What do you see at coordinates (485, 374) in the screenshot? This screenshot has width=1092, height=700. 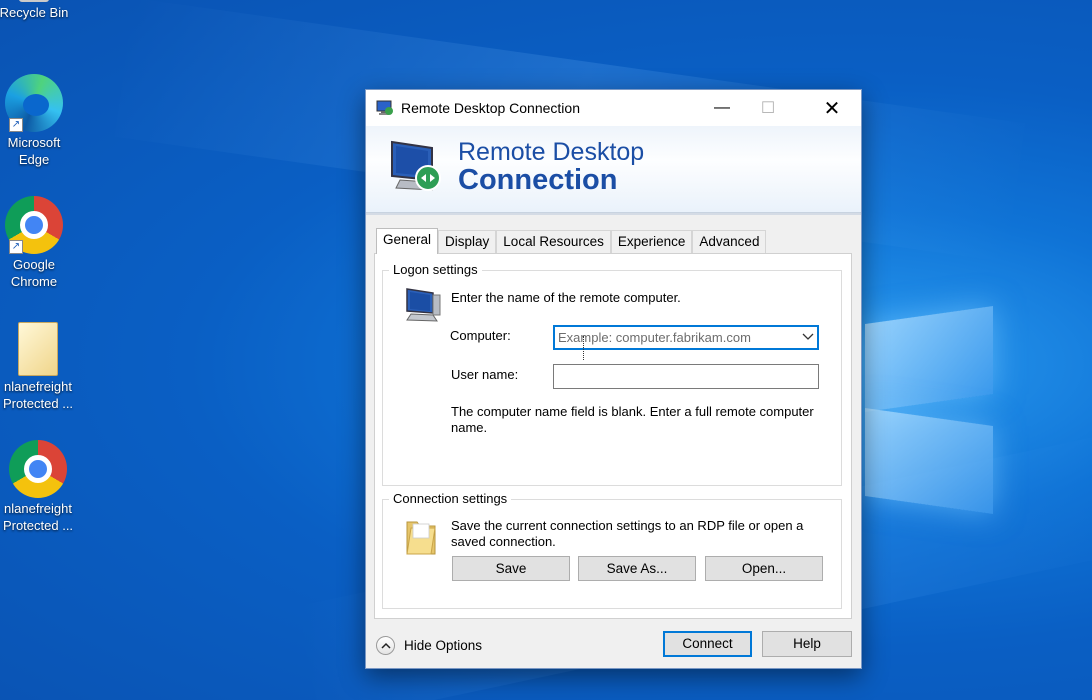 I see `username-label: User name:` at bounding box center [485, 374].